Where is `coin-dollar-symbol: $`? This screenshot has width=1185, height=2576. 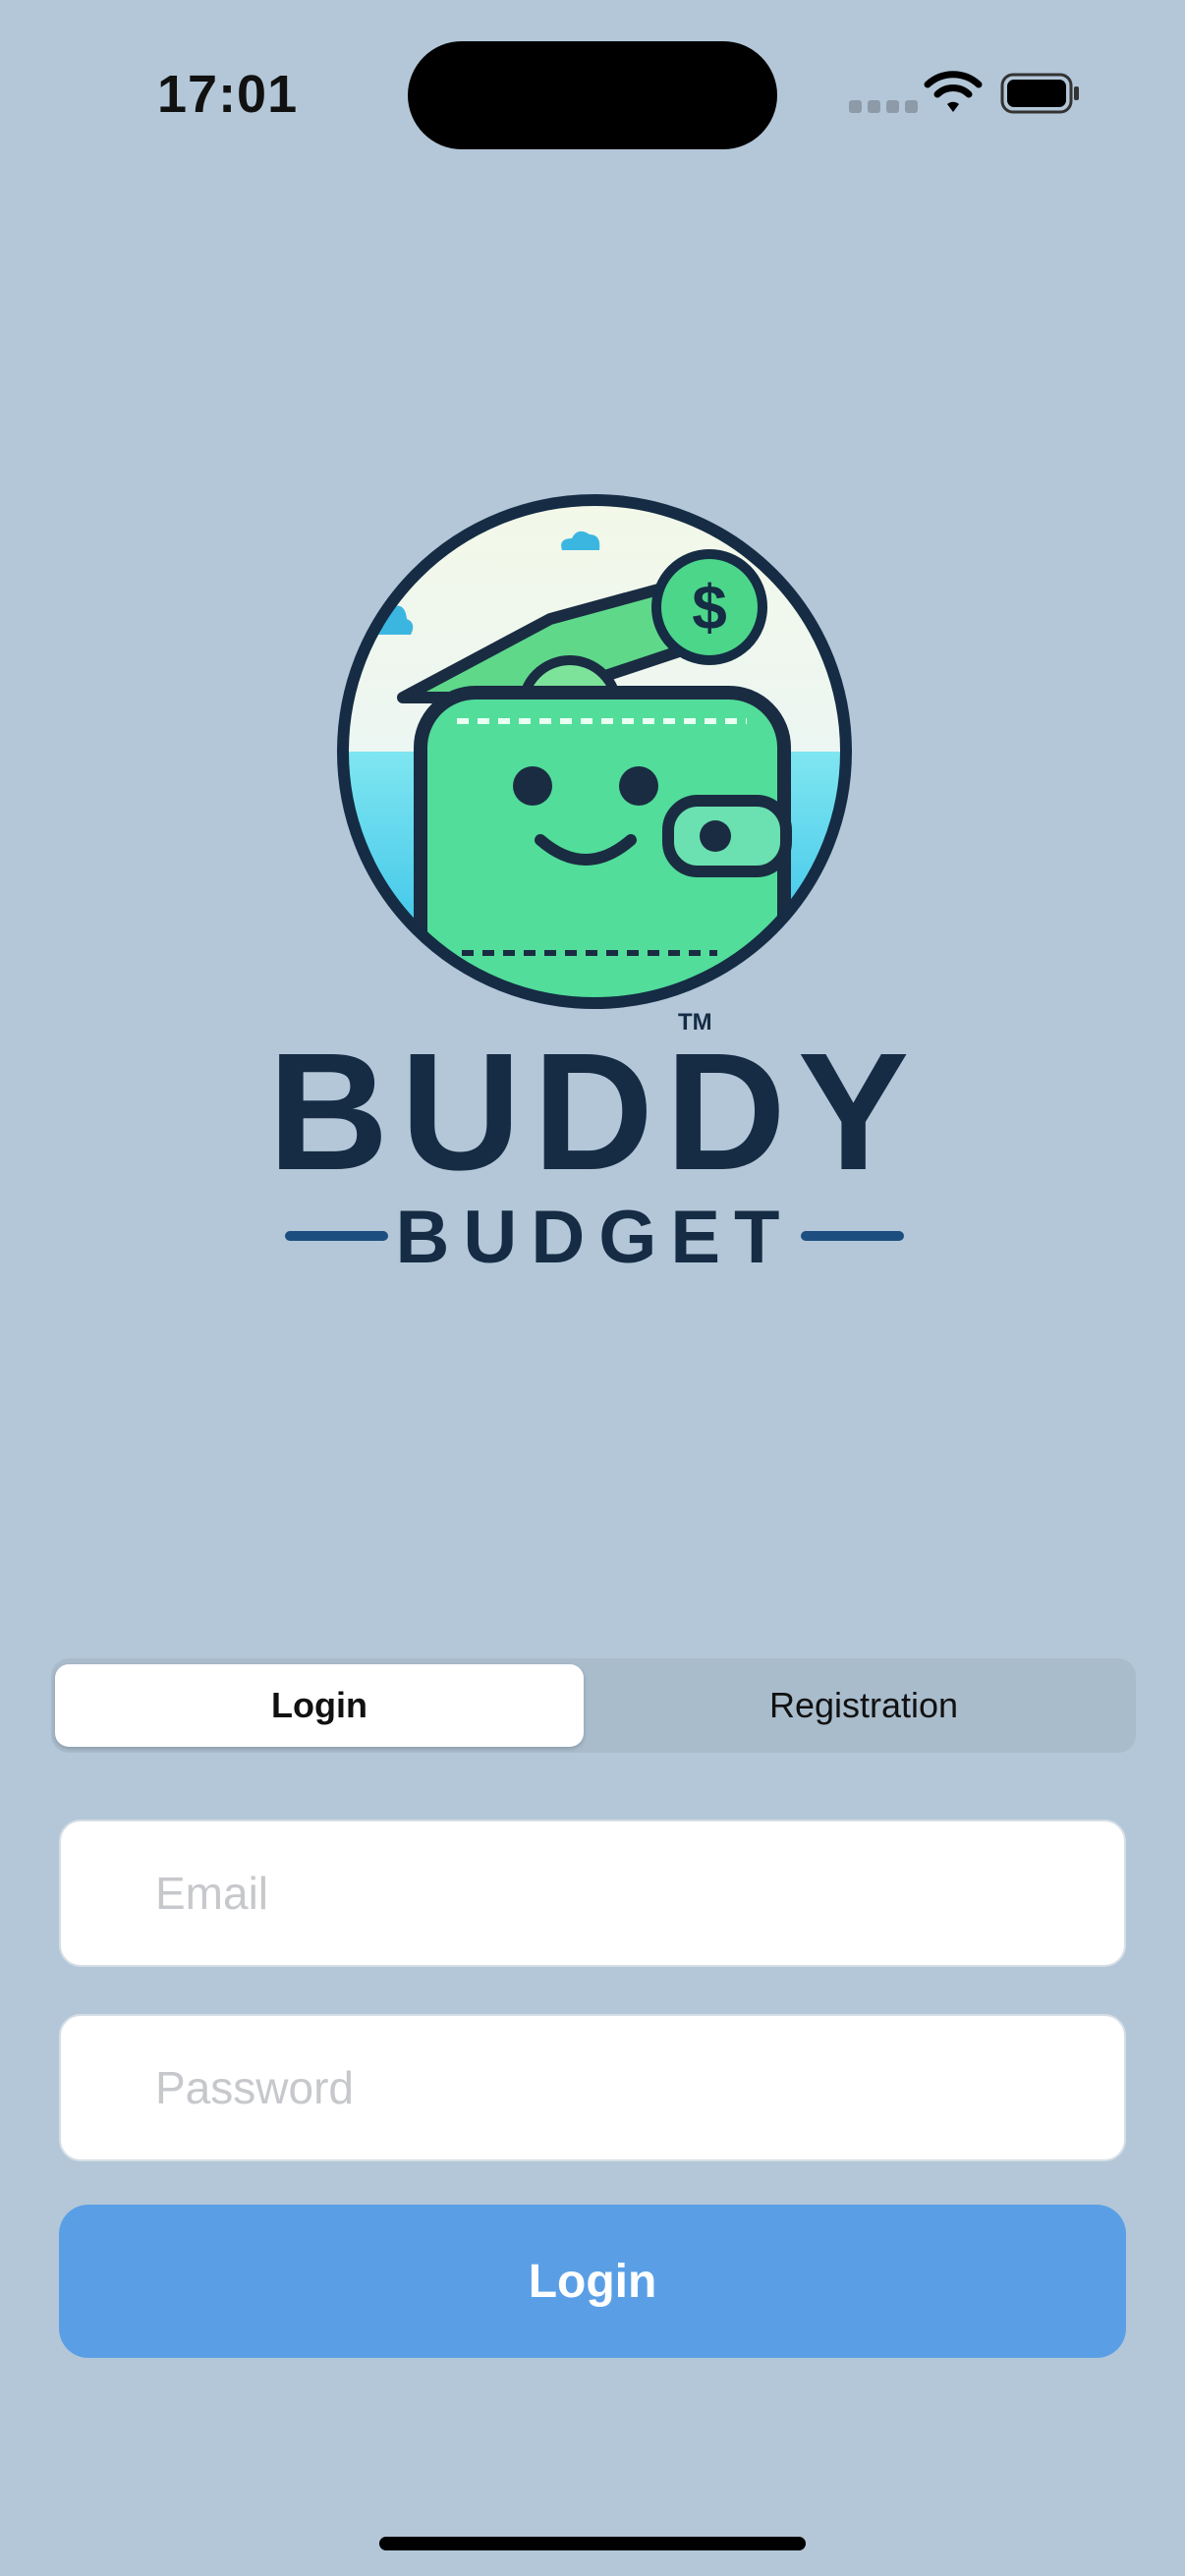
coin-dollar-symbol: $ is located at coordinates (710, 607).